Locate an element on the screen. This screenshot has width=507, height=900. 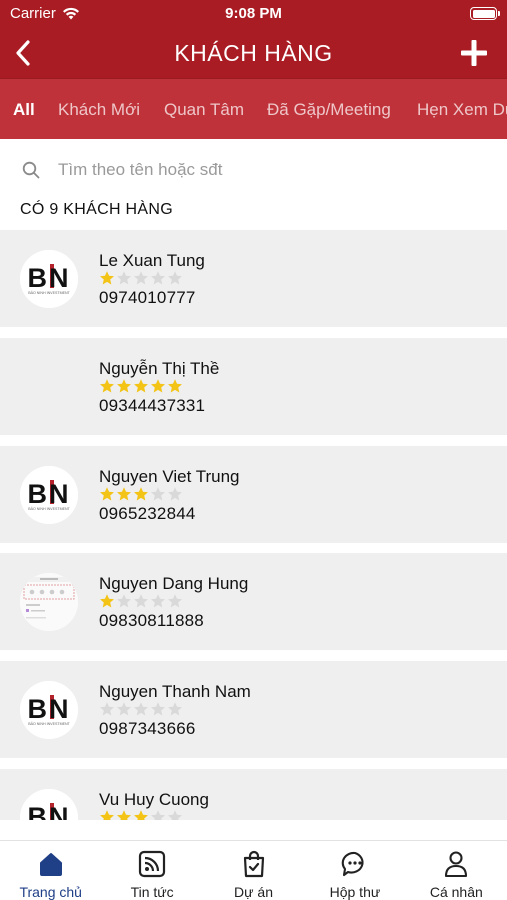
nav-trang-chu: Trang chủ is located at coordinates (50, 870).